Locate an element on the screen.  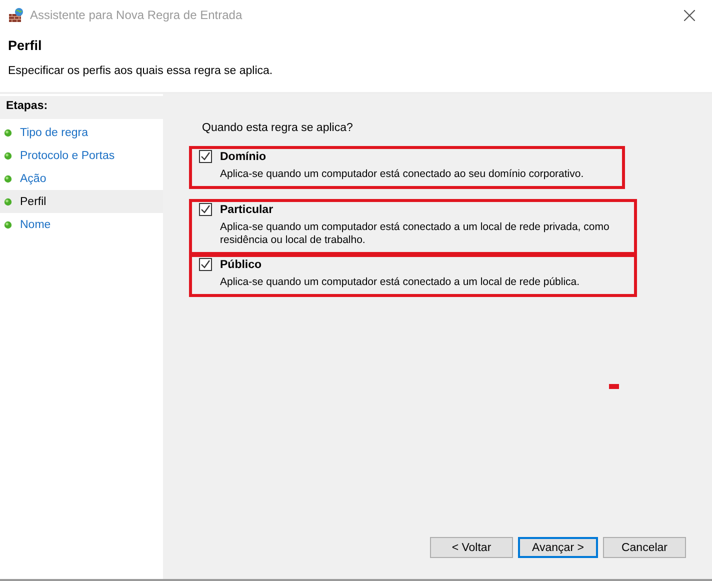
option-label: Domínio is located at coordinates (243, 156).